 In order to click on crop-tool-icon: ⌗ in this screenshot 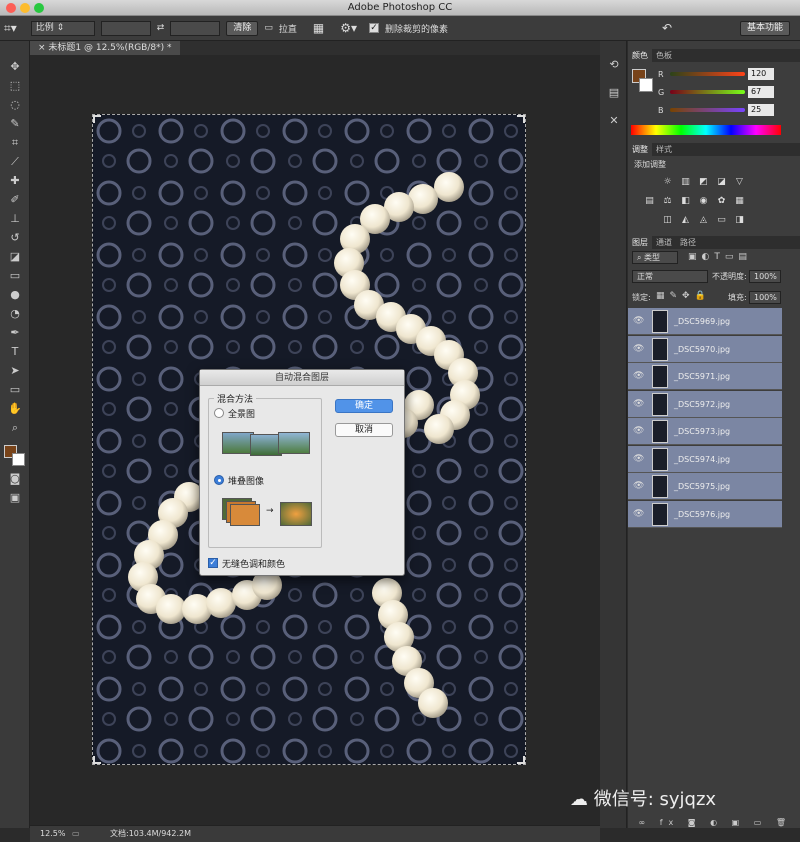, I will do `click(15, 143)`.